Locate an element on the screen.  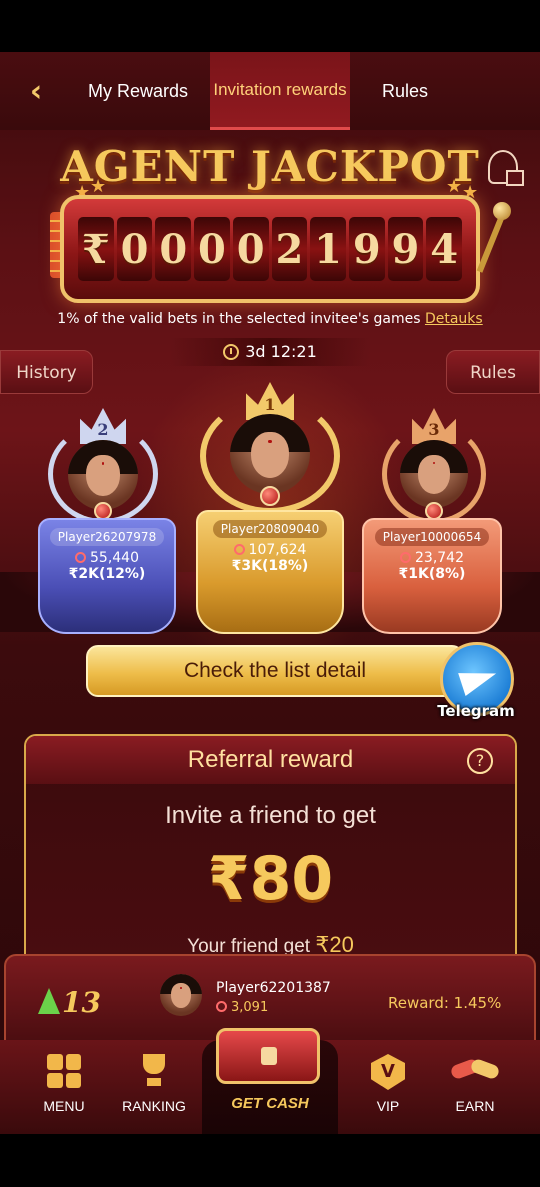
player-score: 55,440 is located at coordinates (107, 558).